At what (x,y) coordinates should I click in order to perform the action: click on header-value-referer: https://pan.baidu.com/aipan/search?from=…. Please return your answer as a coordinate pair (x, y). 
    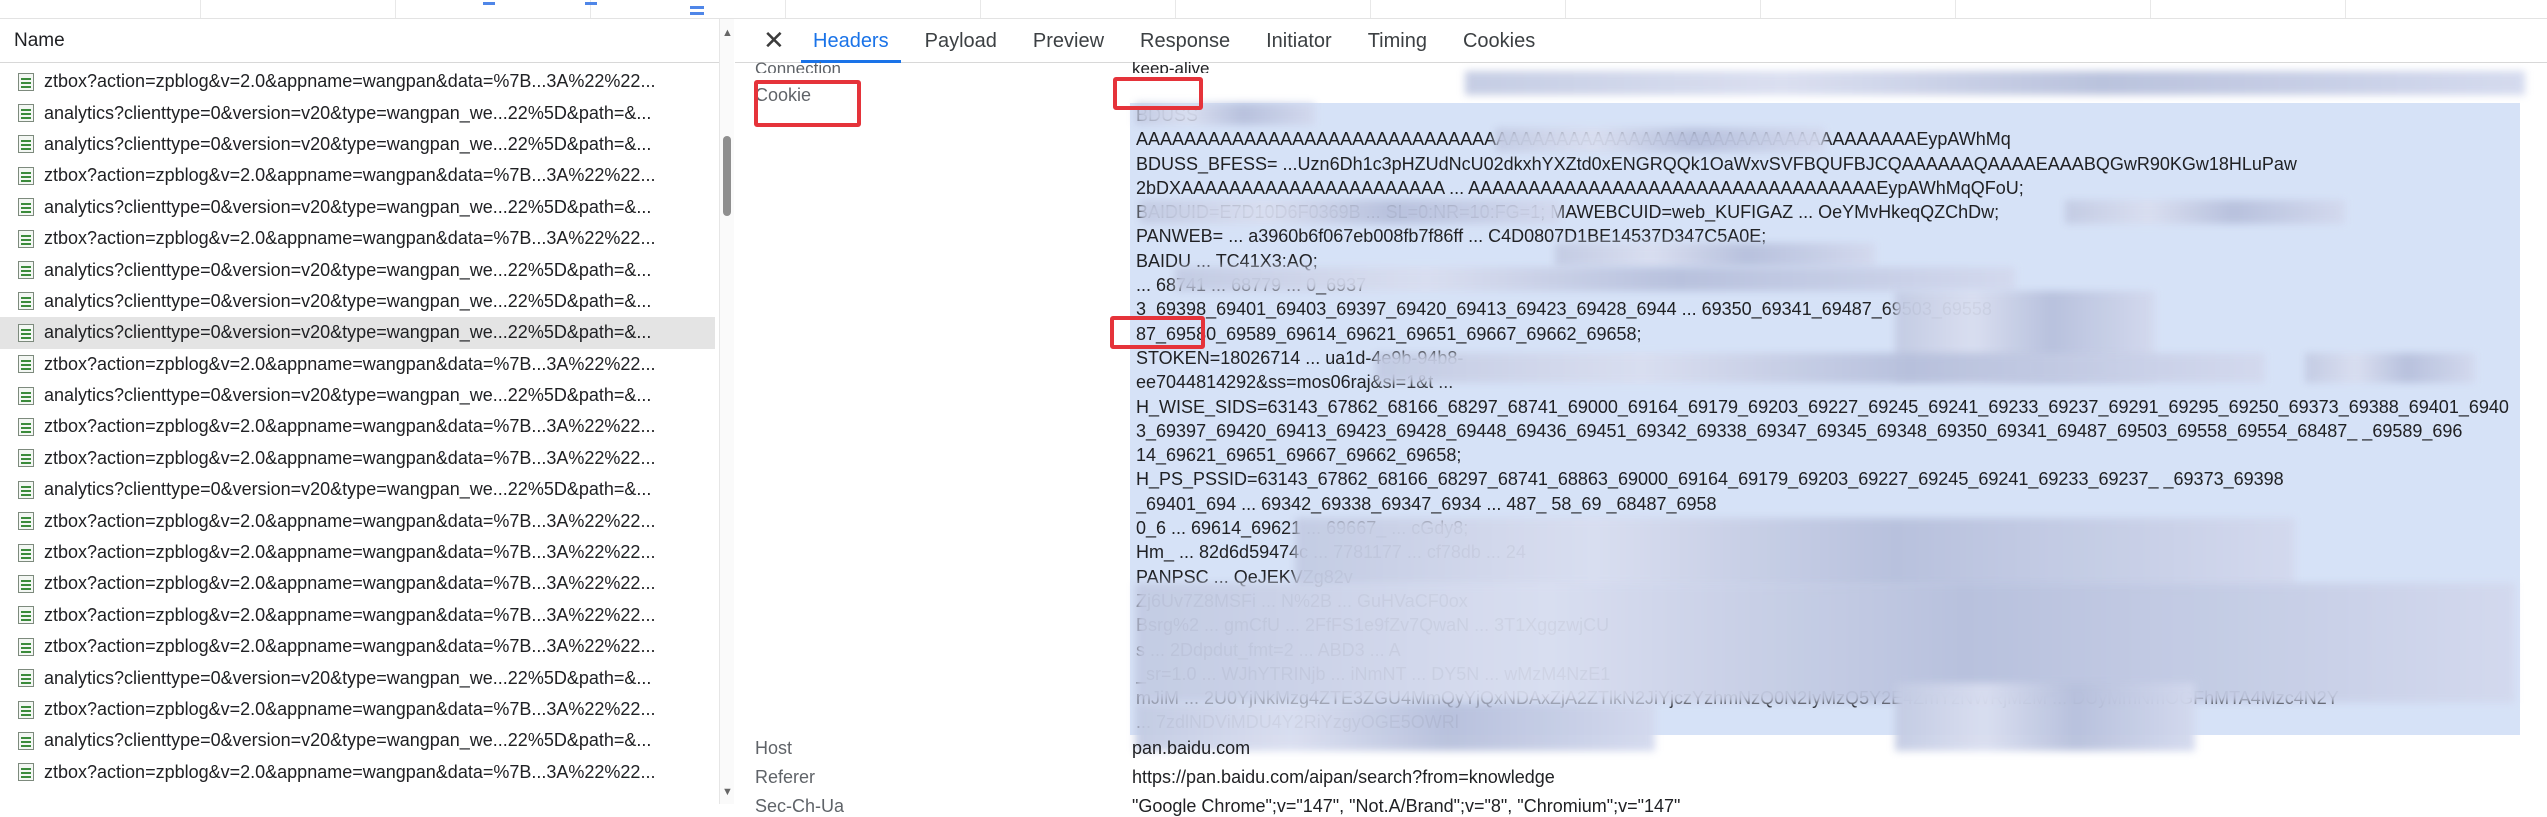
    Looking at the image, I should click on (1343, 777).